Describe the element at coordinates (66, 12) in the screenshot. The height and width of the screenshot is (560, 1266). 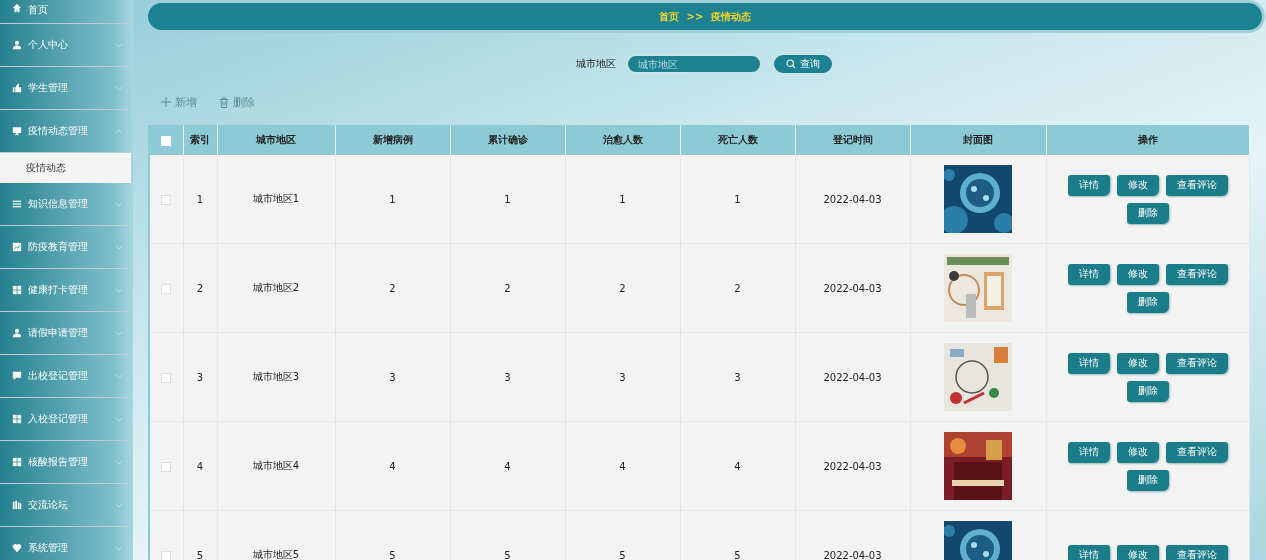
I see `sidebar-item: 首页` at that location.